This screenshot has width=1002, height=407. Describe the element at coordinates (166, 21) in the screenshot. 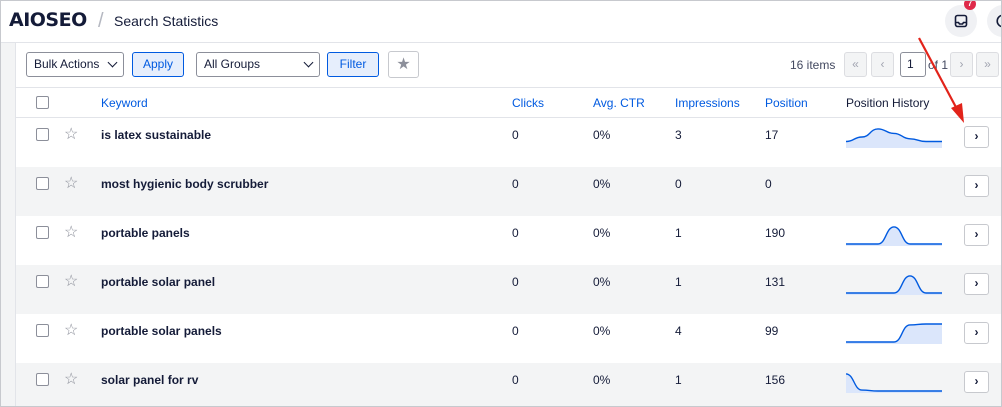

I see `page-title: Search Statistics` at that location.